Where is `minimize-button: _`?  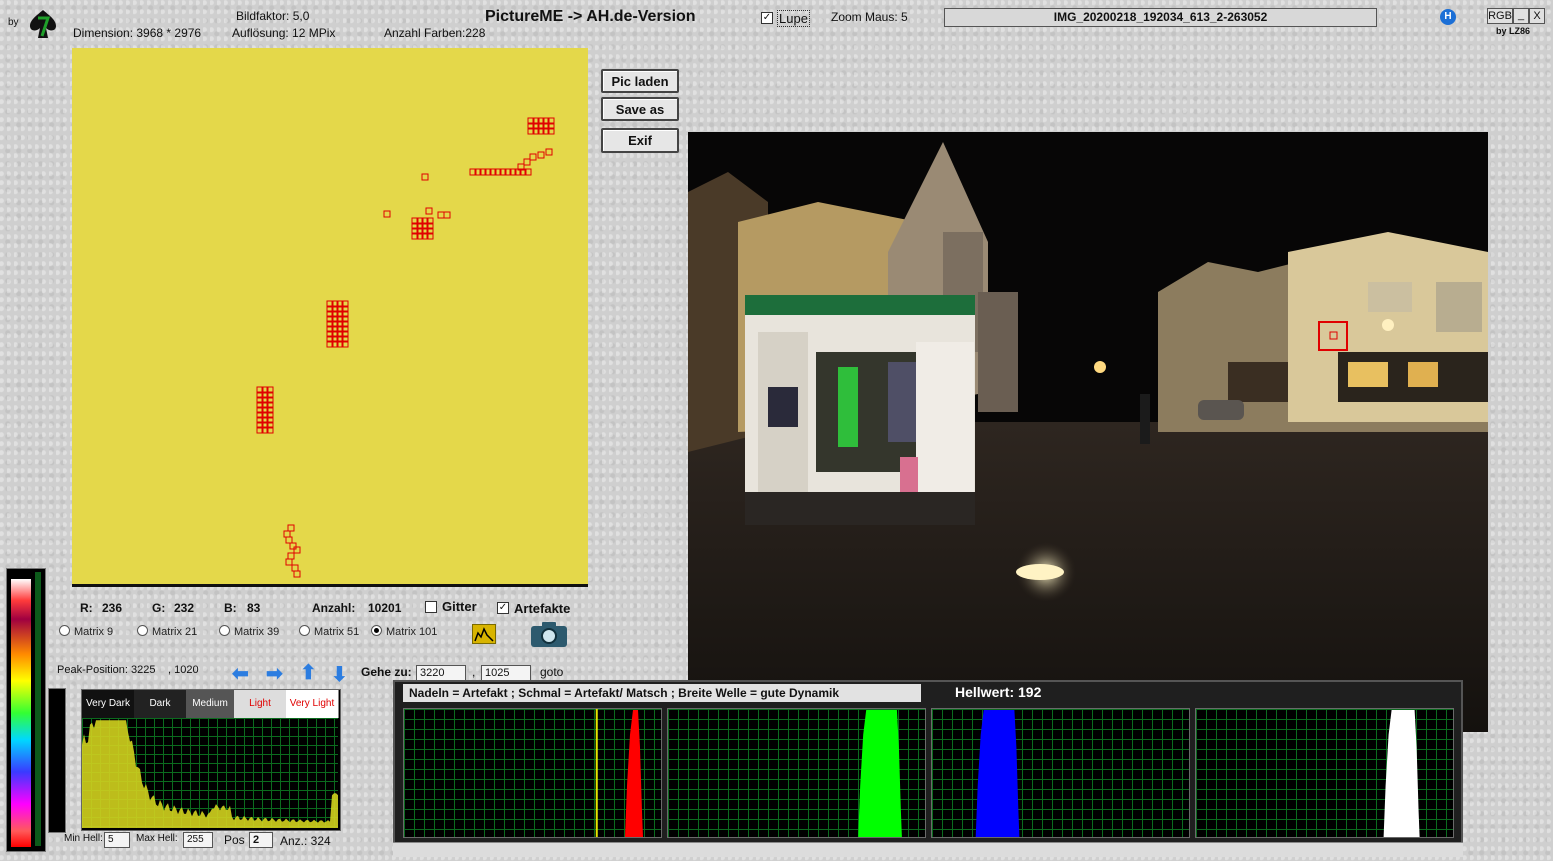 minimize-button: _ is located at coordinates (1521, 16).